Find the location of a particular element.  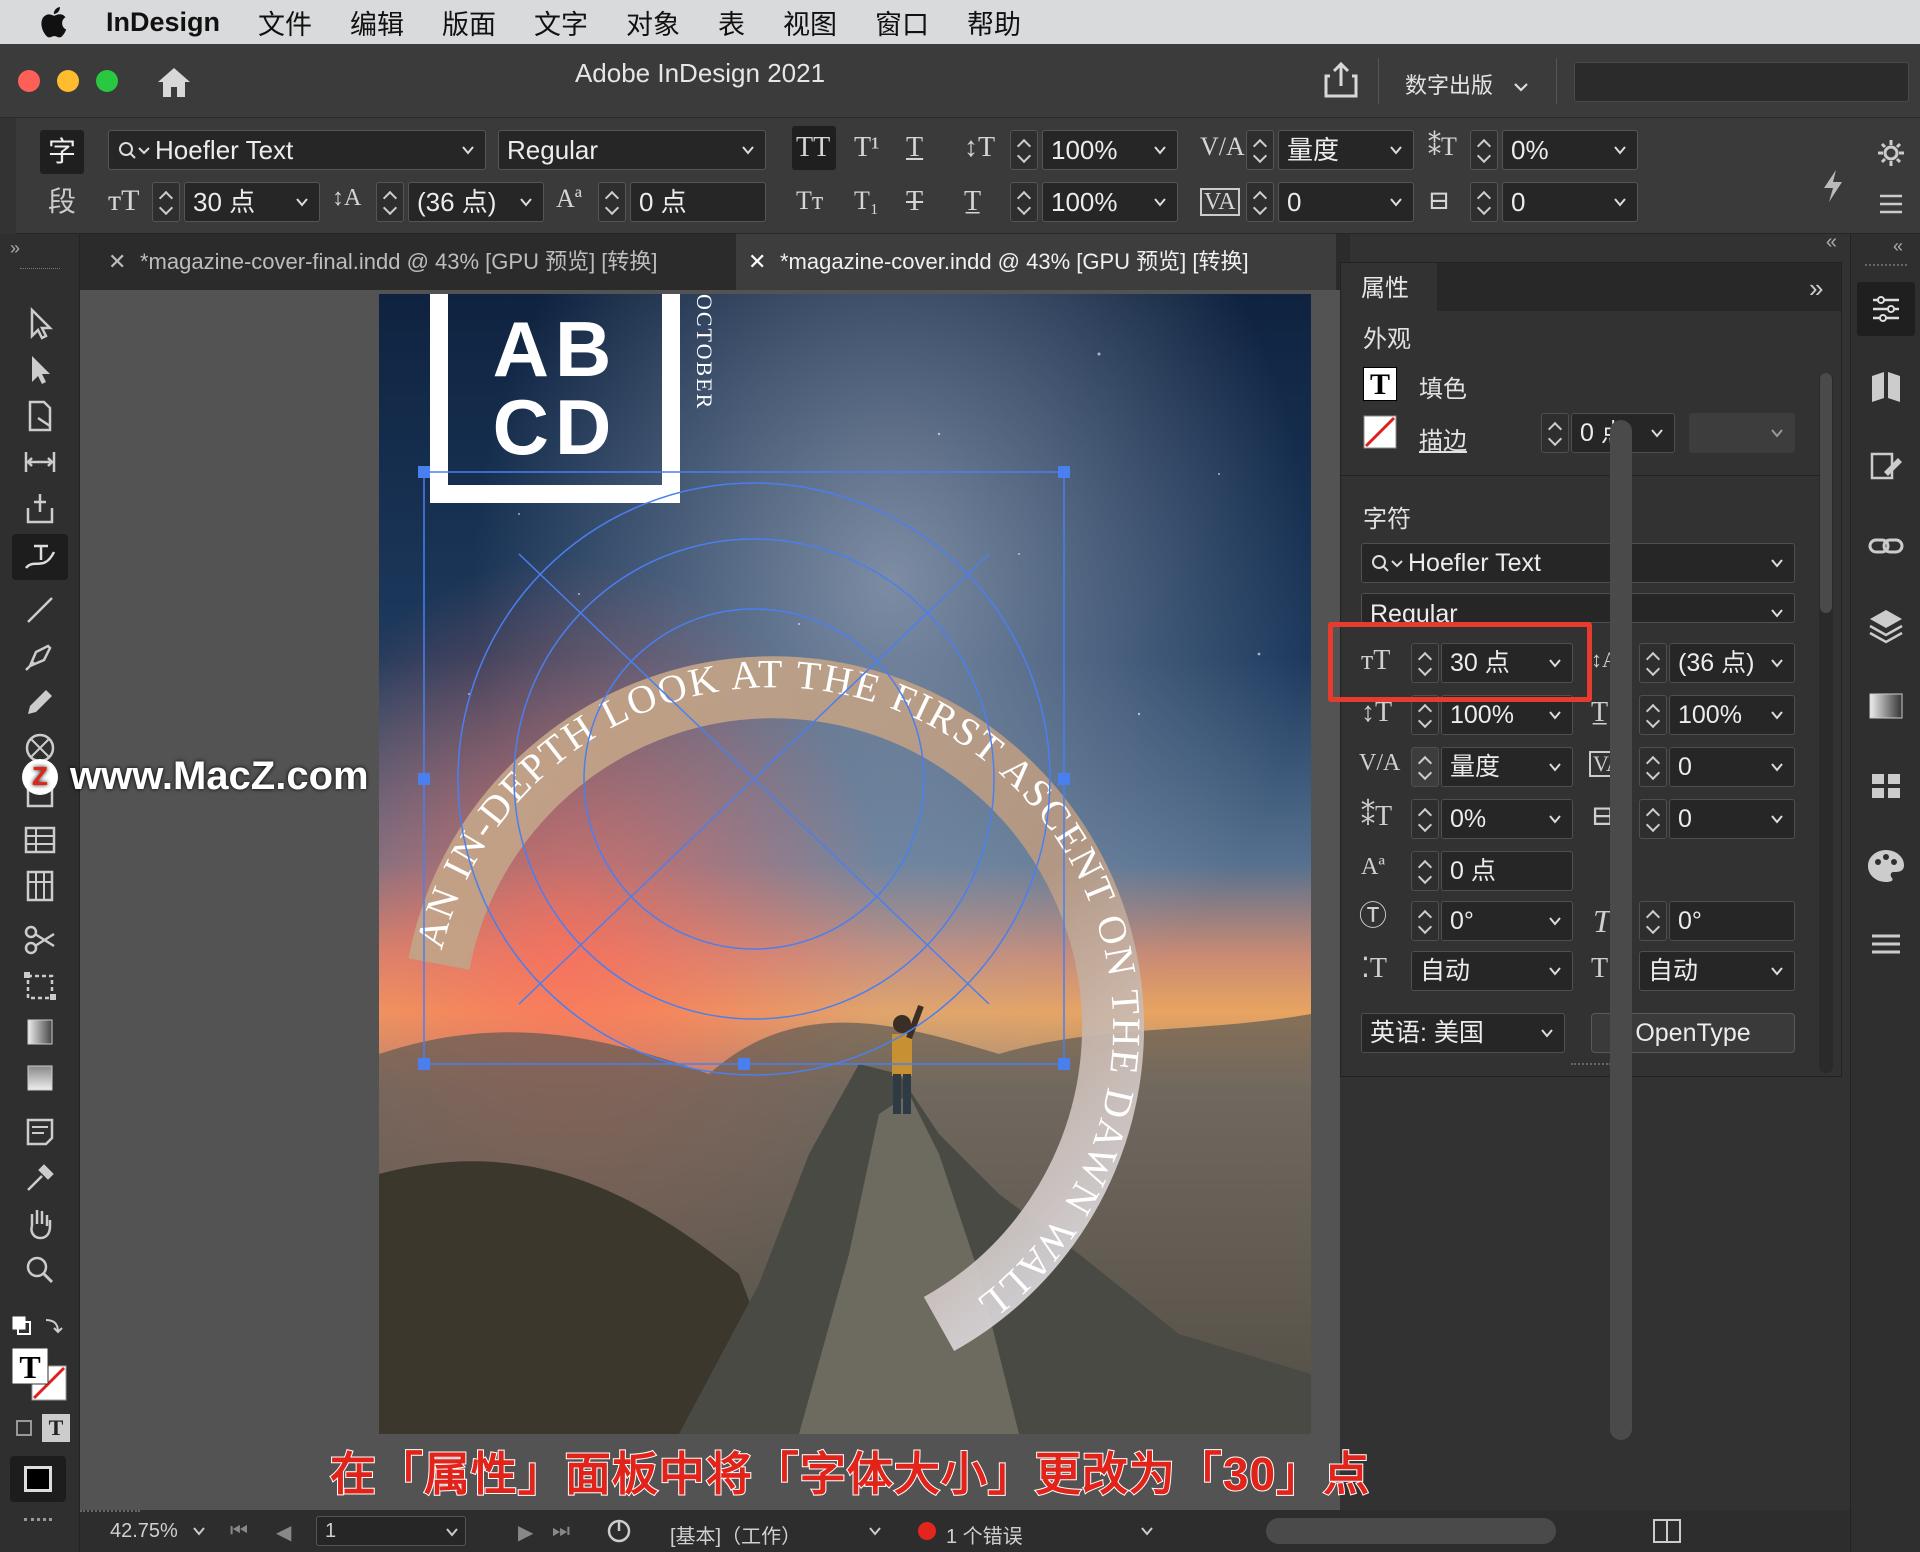

paragraph-mode-button: 段 is located at coordinates (62, 202).